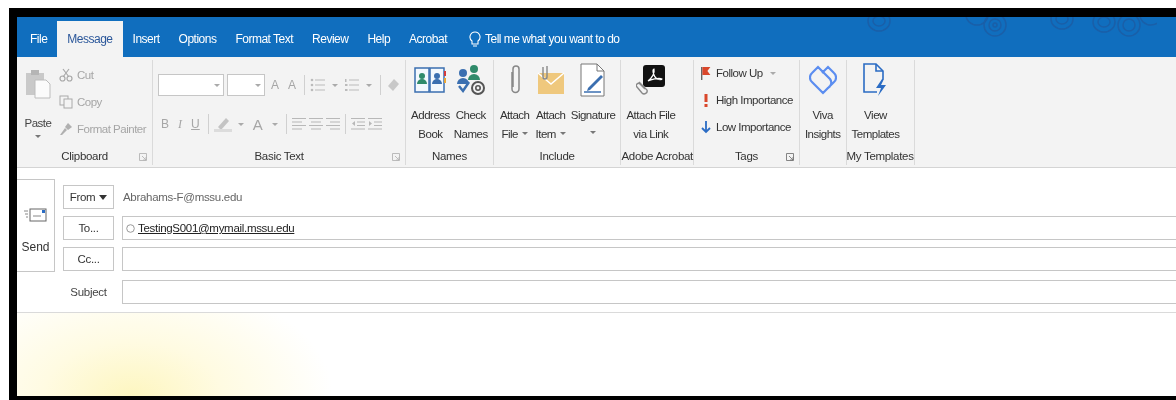 This screenshot has height=400, width=1176. What do you see at coordinates (474, 39) in the screenshot?
I see `lightbulb-icon` at bounding box center [474, 39].